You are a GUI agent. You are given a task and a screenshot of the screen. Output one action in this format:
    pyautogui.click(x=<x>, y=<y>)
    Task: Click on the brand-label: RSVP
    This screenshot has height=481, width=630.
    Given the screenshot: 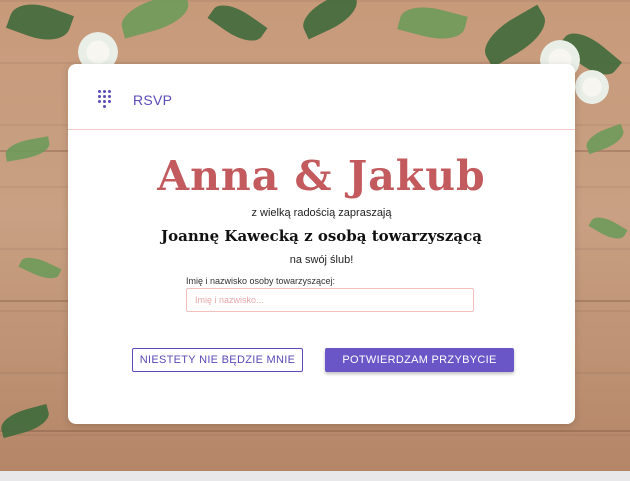 What is the action you would take?
    pyautogui.click(x=153, y=100)
    